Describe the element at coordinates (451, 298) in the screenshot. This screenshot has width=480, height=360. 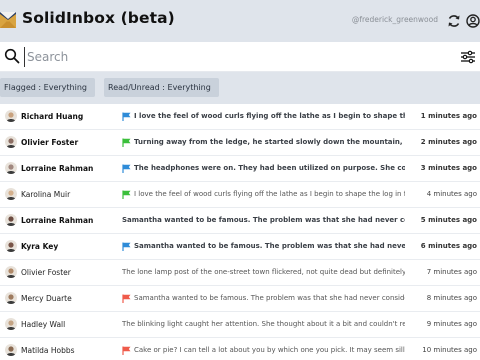
I see `message-time: 8 minutes ago` at that location.